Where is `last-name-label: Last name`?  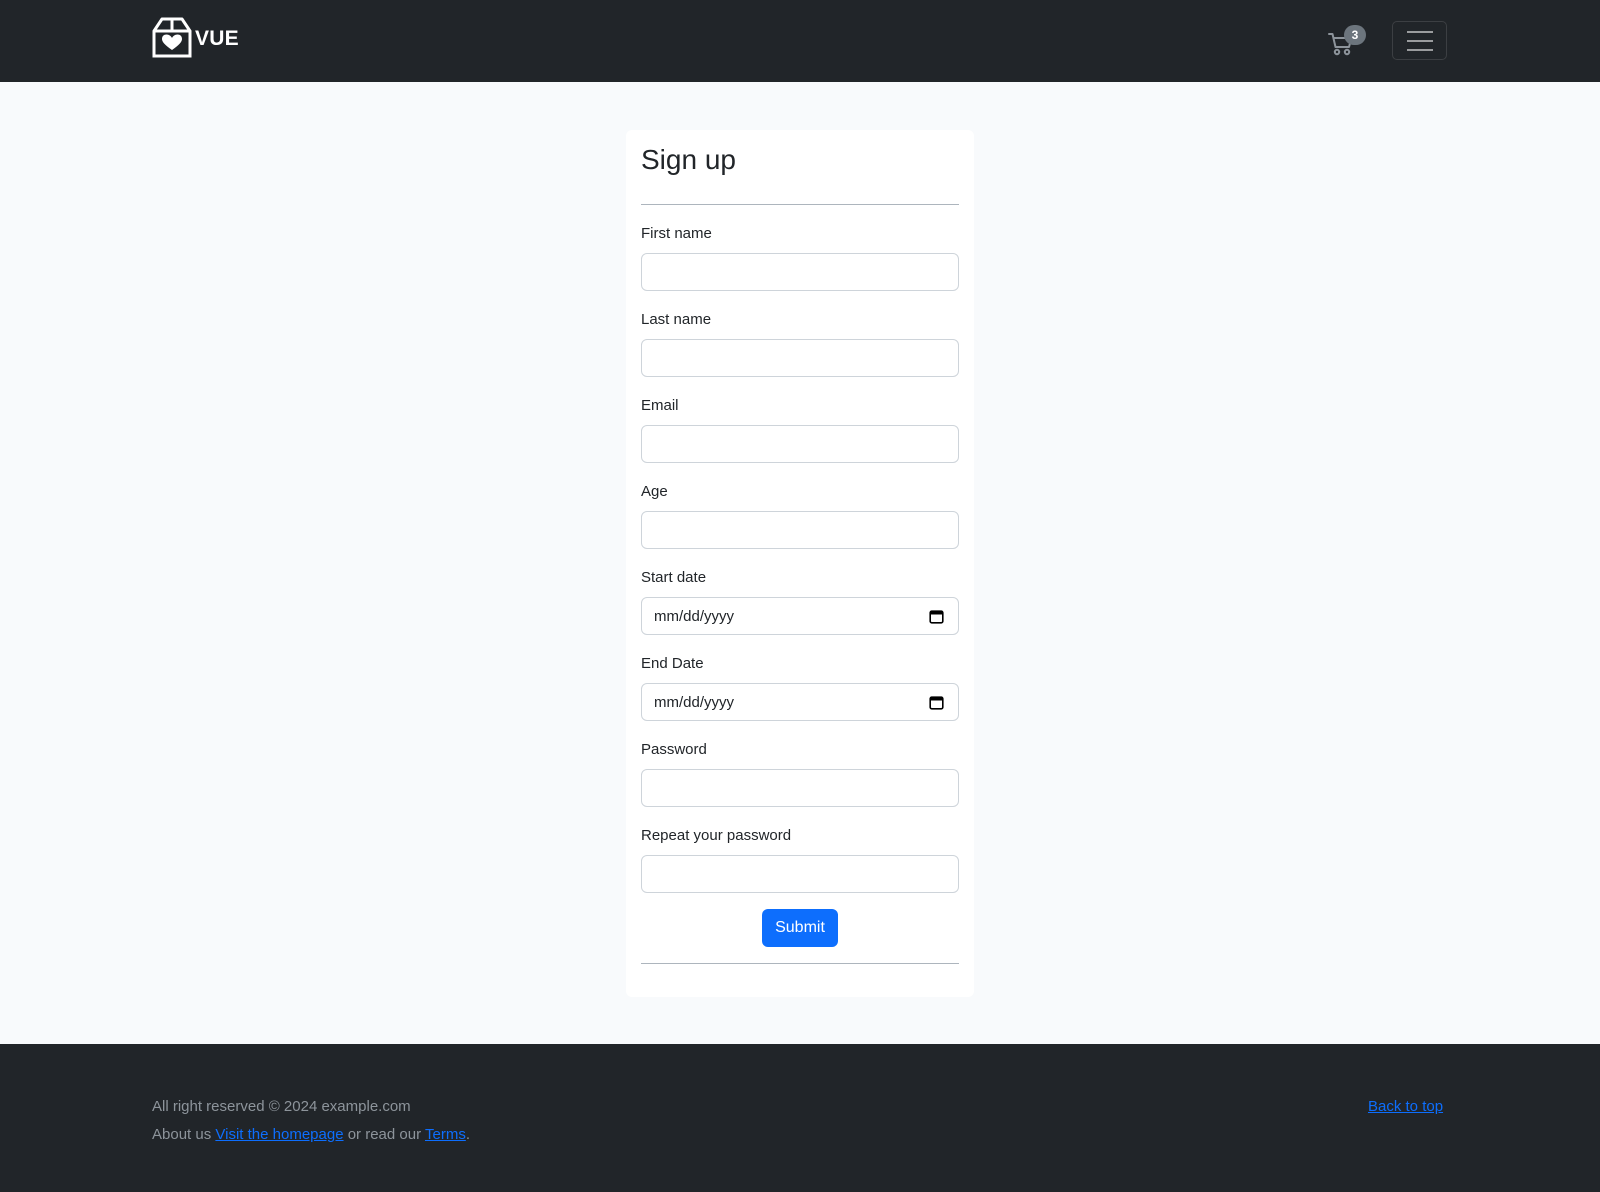
last-name-label: Last name is located at coordinates (676, 319).